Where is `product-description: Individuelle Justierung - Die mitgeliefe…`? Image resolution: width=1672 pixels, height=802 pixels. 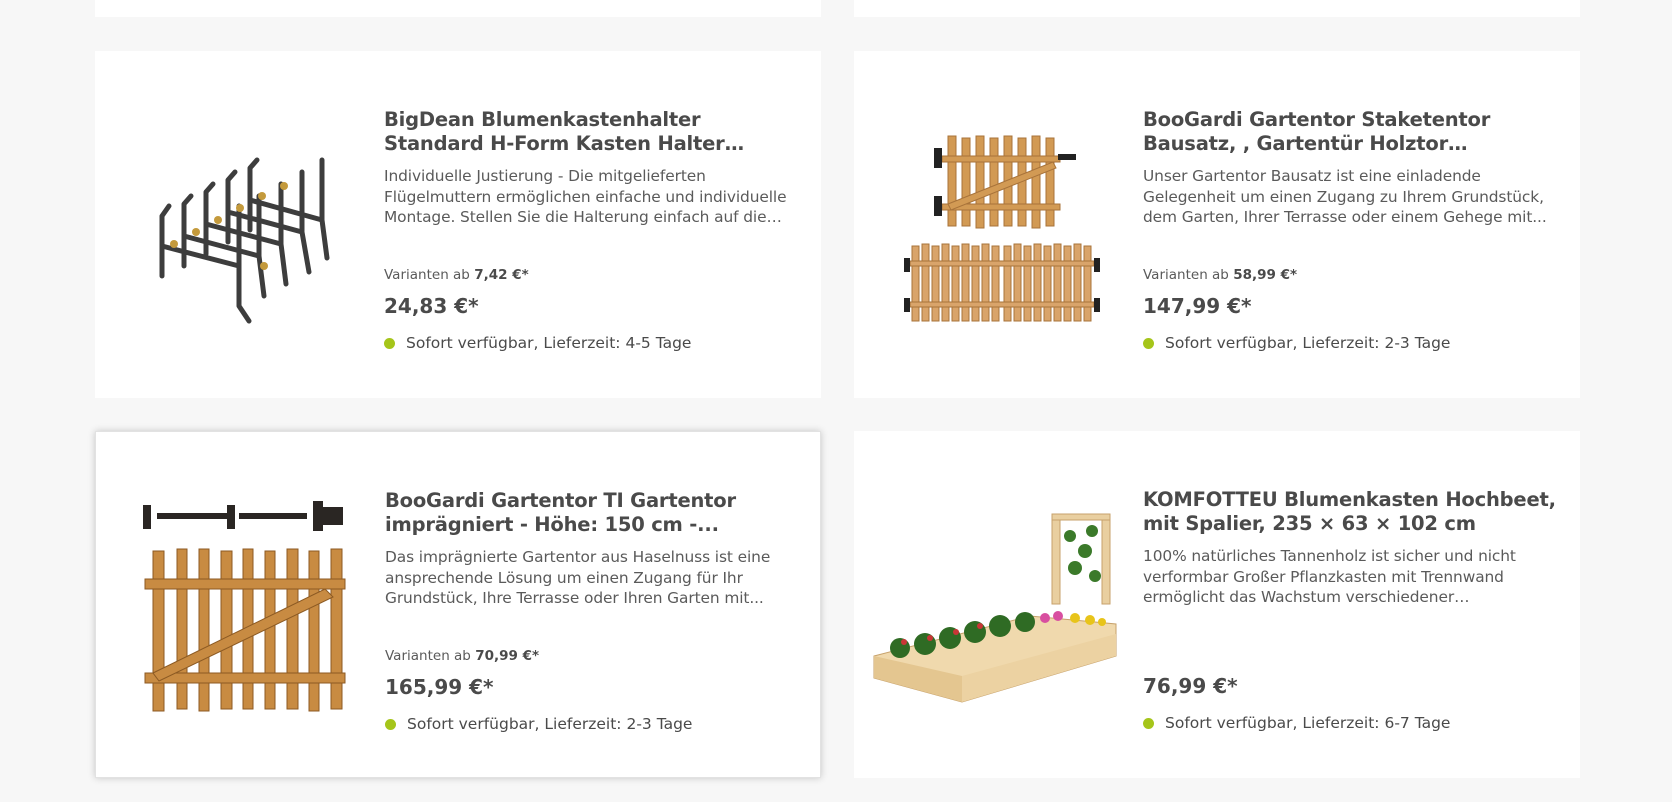
product-description: Individuelle Justierung - Die mitgeliefe… is located at coordinates (585, 197).